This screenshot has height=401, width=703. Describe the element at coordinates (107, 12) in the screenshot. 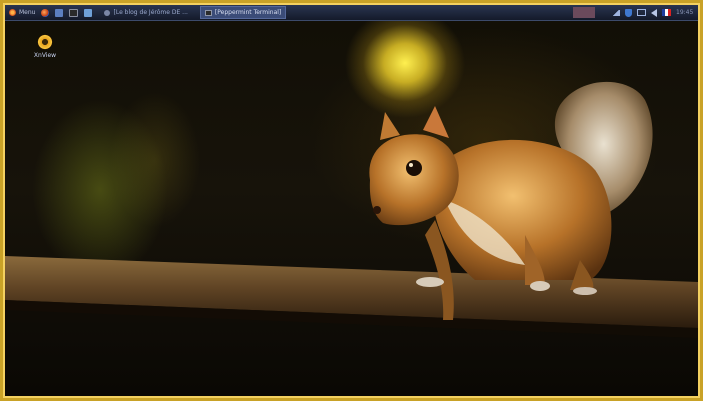

I see `browser-task-icon` at that location.